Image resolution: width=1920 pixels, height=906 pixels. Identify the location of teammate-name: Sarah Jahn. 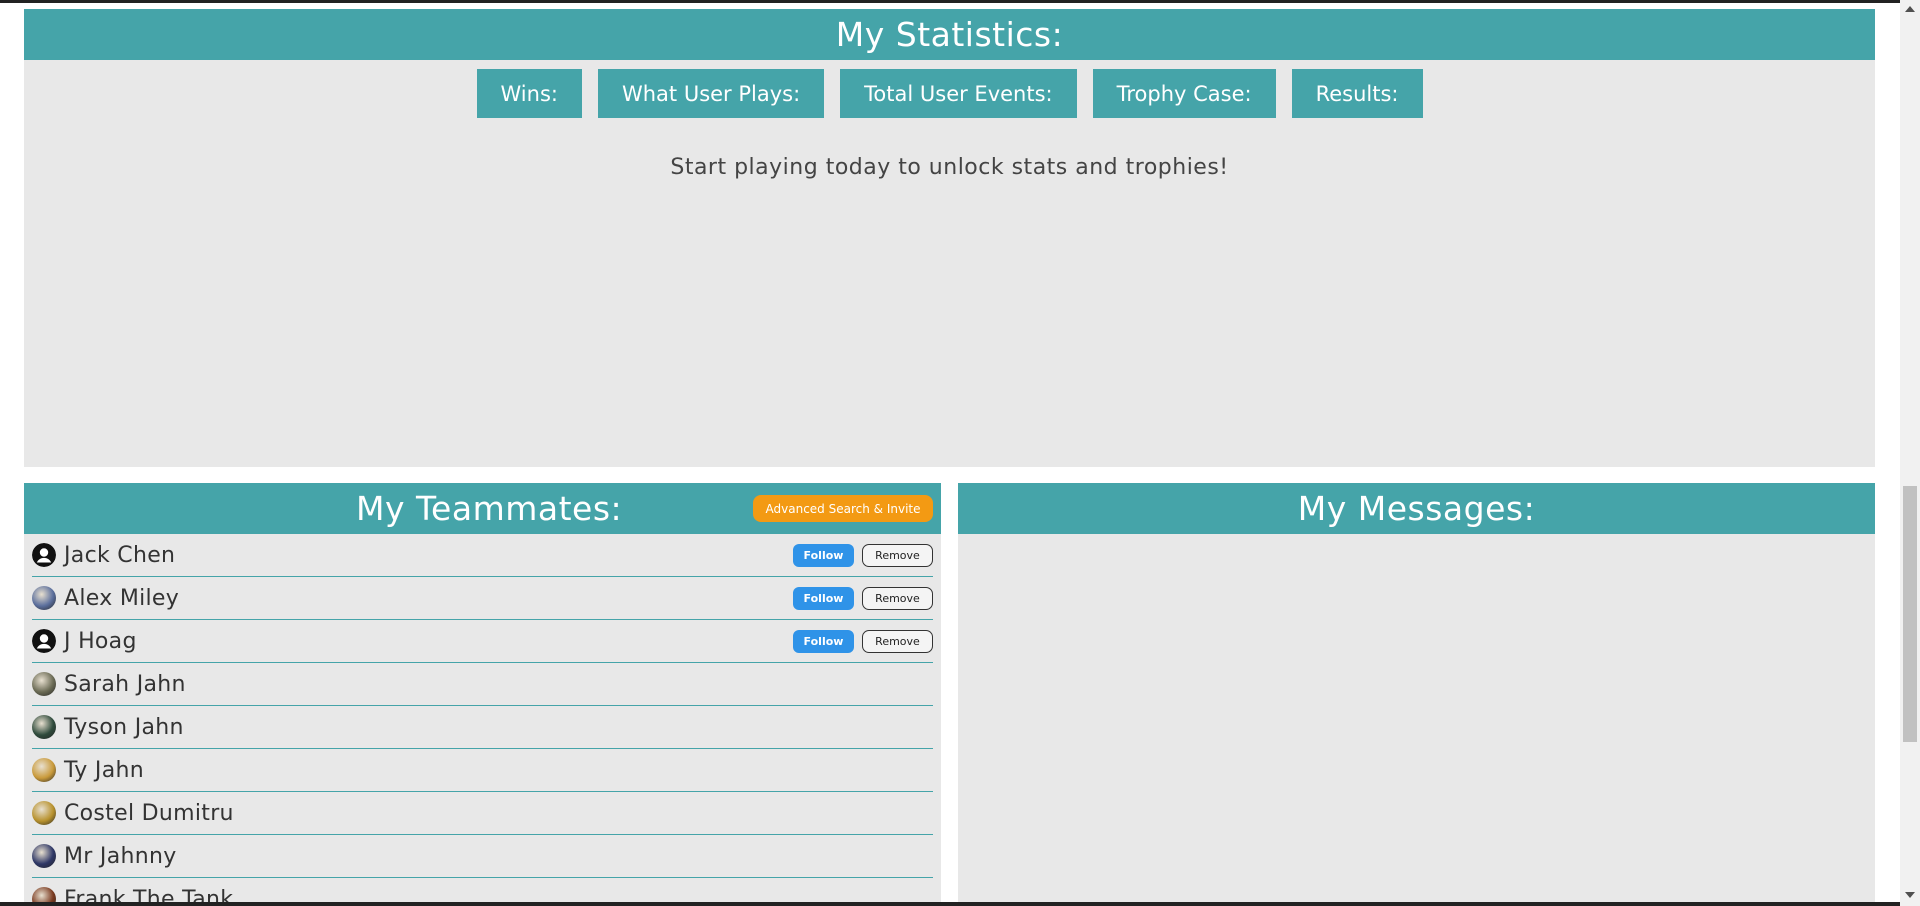
(125, 684).